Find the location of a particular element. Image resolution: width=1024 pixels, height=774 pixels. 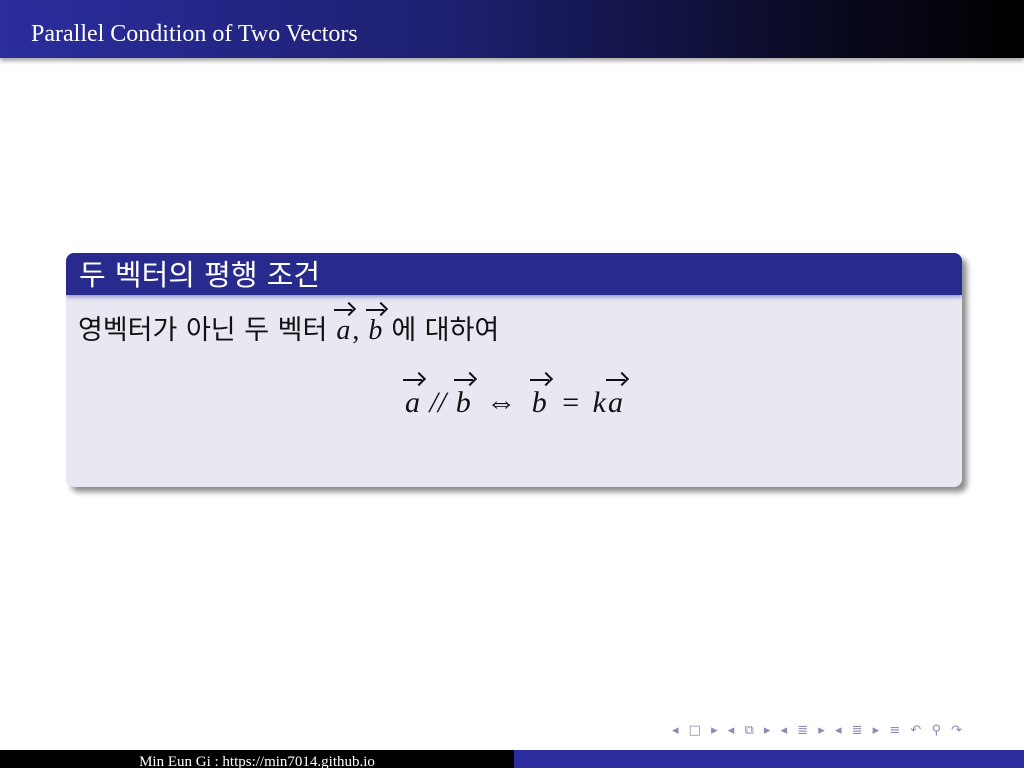

header-bar: Parallel Condition of Two Vectors is located at coordinates (512, 29).